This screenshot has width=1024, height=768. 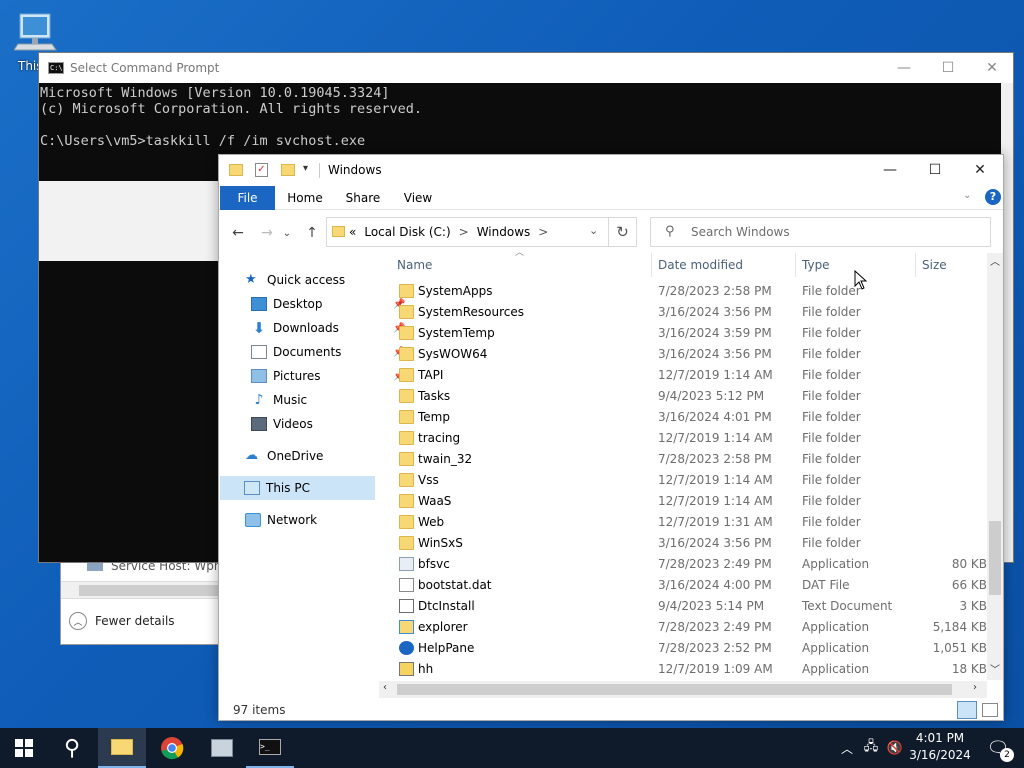 I want to click on tab-view: View, so click(x=418, y=198).